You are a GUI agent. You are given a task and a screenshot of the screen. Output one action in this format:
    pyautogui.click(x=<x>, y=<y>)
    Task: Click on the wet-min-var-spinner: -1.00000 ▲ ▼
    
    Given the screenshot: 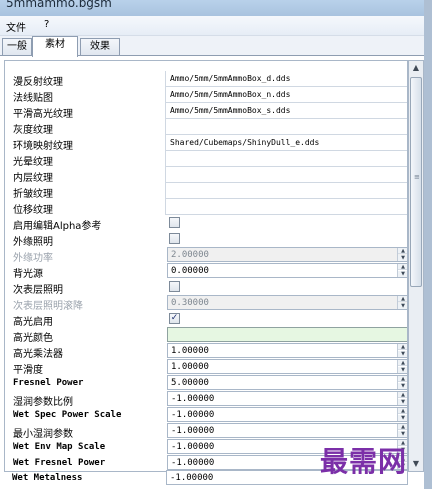 What is the action you would take?
    pyautogui.click(x=287, y=430)
    